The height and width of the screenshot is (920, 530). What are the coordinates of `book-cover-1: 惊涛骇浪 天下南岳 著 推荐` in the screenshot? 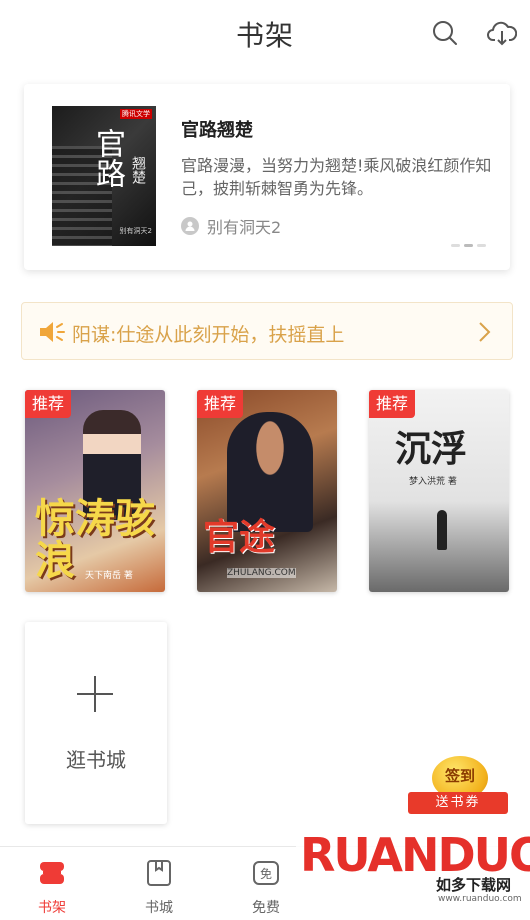 It's located at (95, 491).